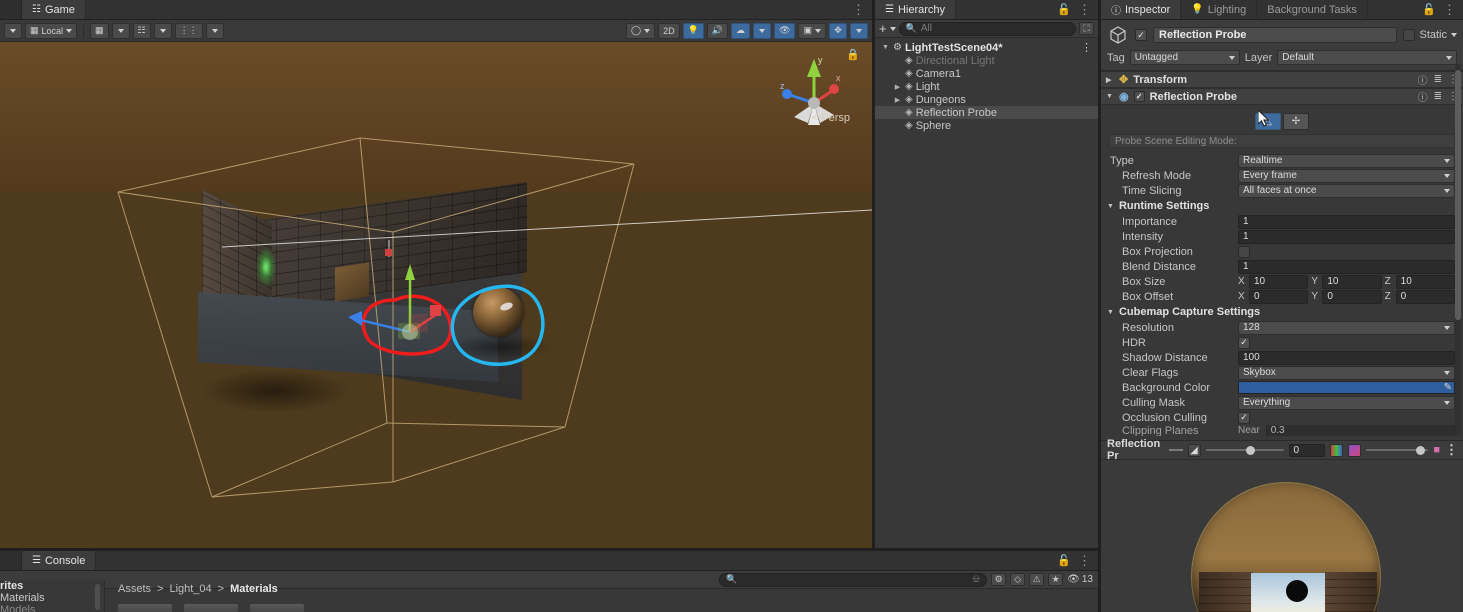  Describe the element at coordinates (1346, 327) in the screenshot. I see `resolution-dropdown: 128` at that location.